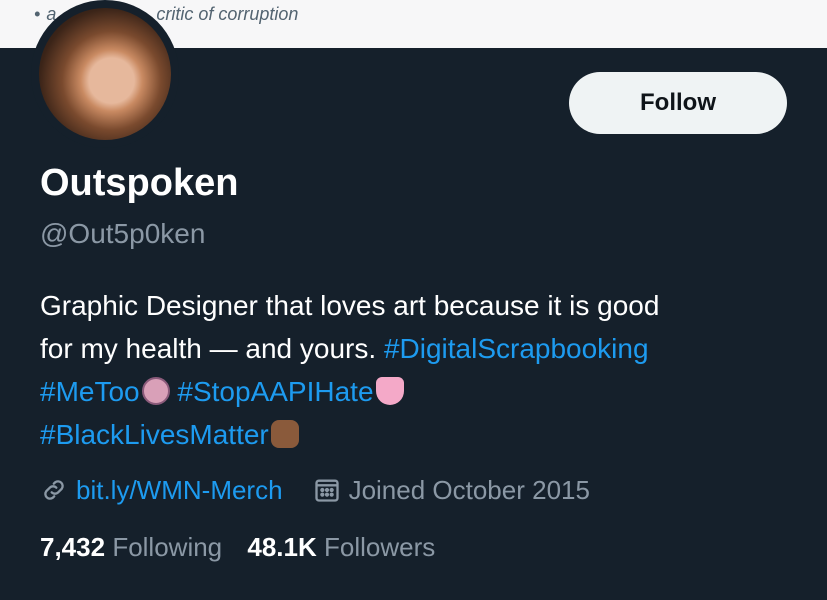  What do you see at coordinates (208, 348) in the screenshot?
I see `bio-line-2: for my health — and yours.` at bounding box center [208, 348].